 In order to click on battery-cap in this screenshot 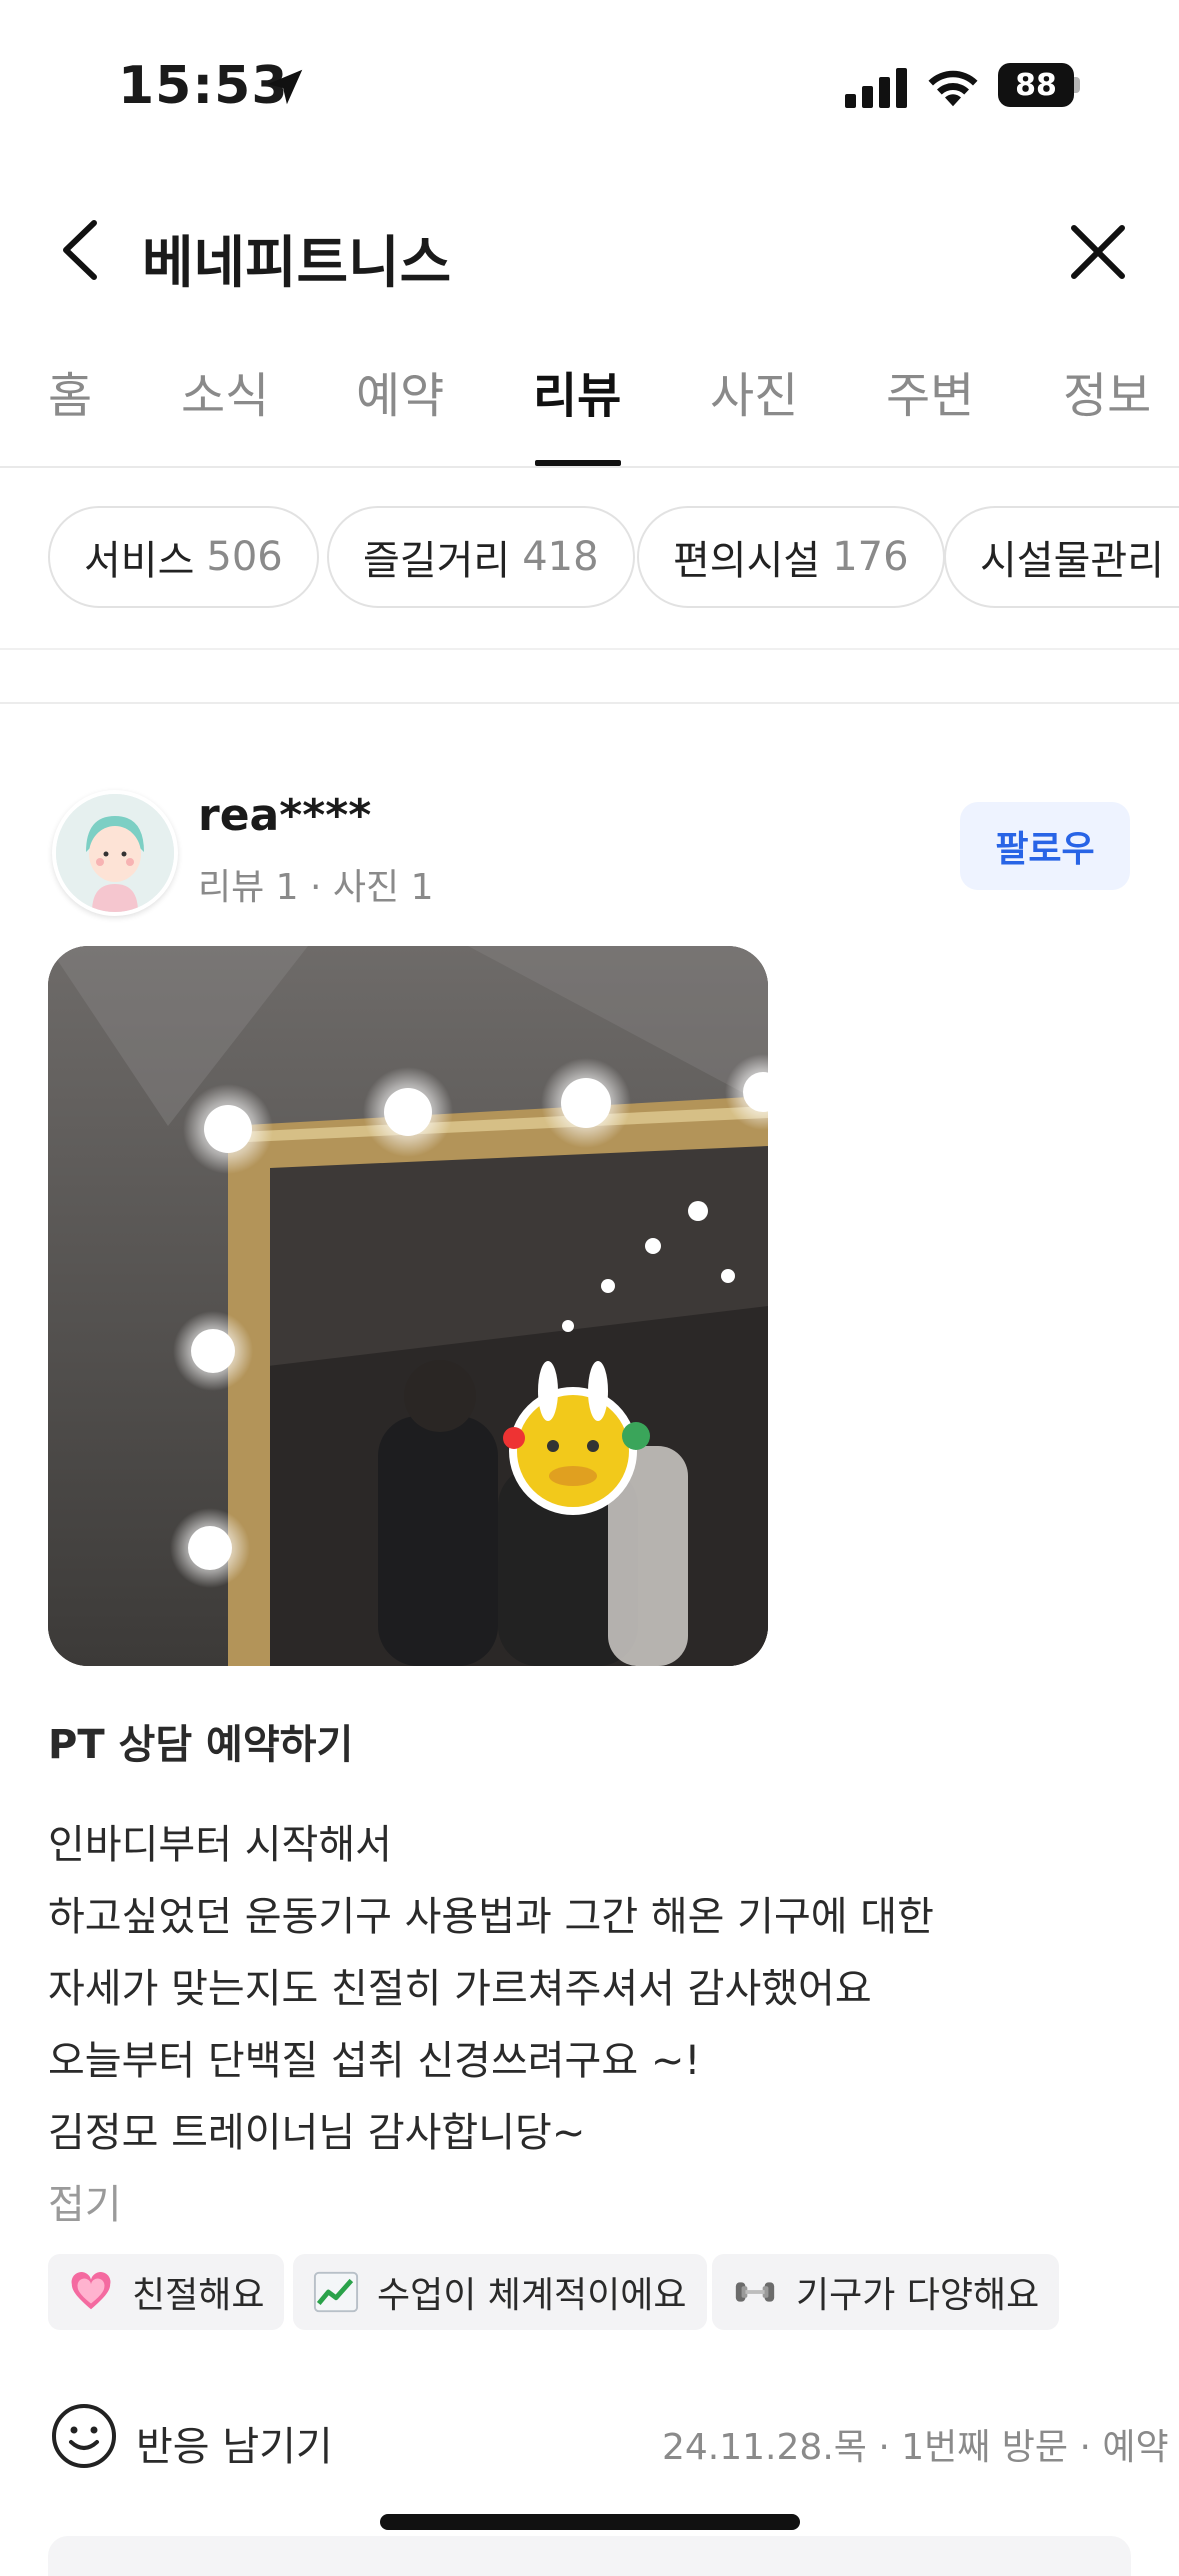, I will do `click(1077, 85)`.